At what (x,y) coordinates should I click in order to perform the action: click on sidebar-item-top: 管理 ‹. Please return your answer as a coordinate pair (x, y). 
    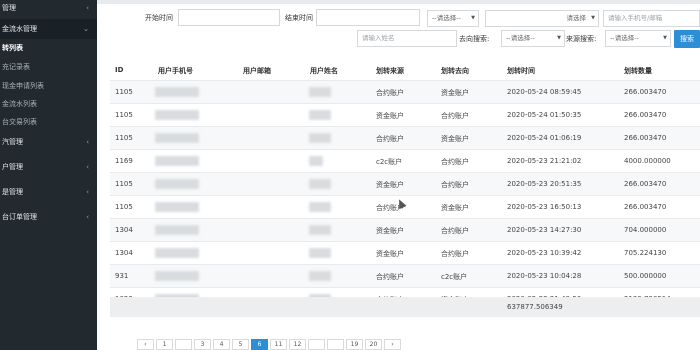
    Looking at the image, I should click on (48, 9).